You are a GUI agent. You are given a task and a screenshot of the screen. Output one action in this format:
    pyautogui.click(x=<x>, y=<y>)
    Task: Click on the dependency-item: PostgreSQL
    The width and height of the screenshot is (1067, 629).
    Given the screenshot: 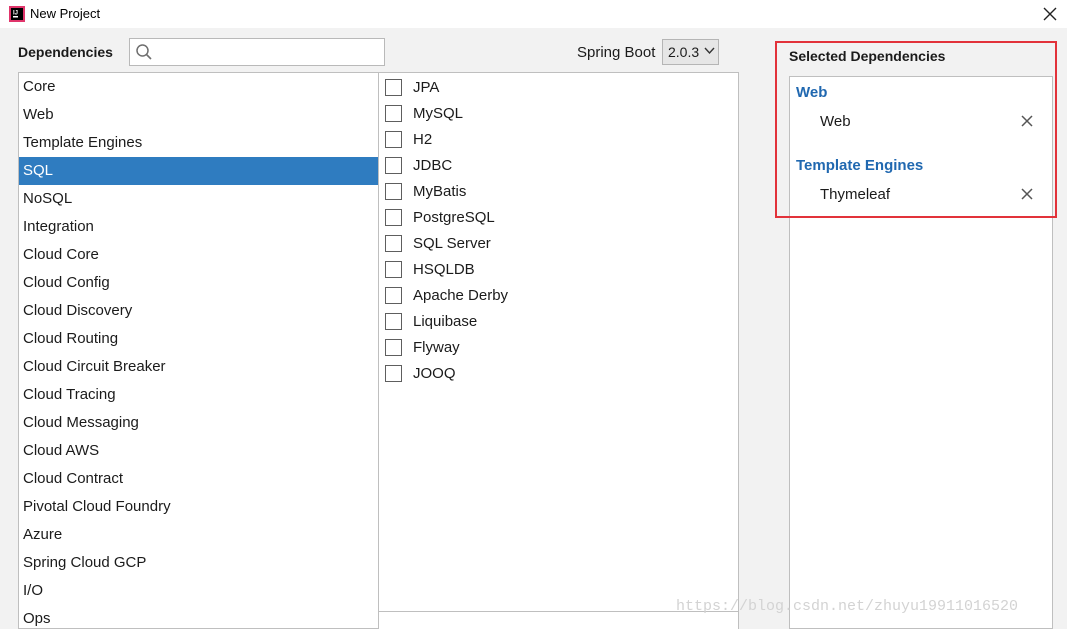 What is the action you would take?
    pyautogui.click(x=558, y=217)
    